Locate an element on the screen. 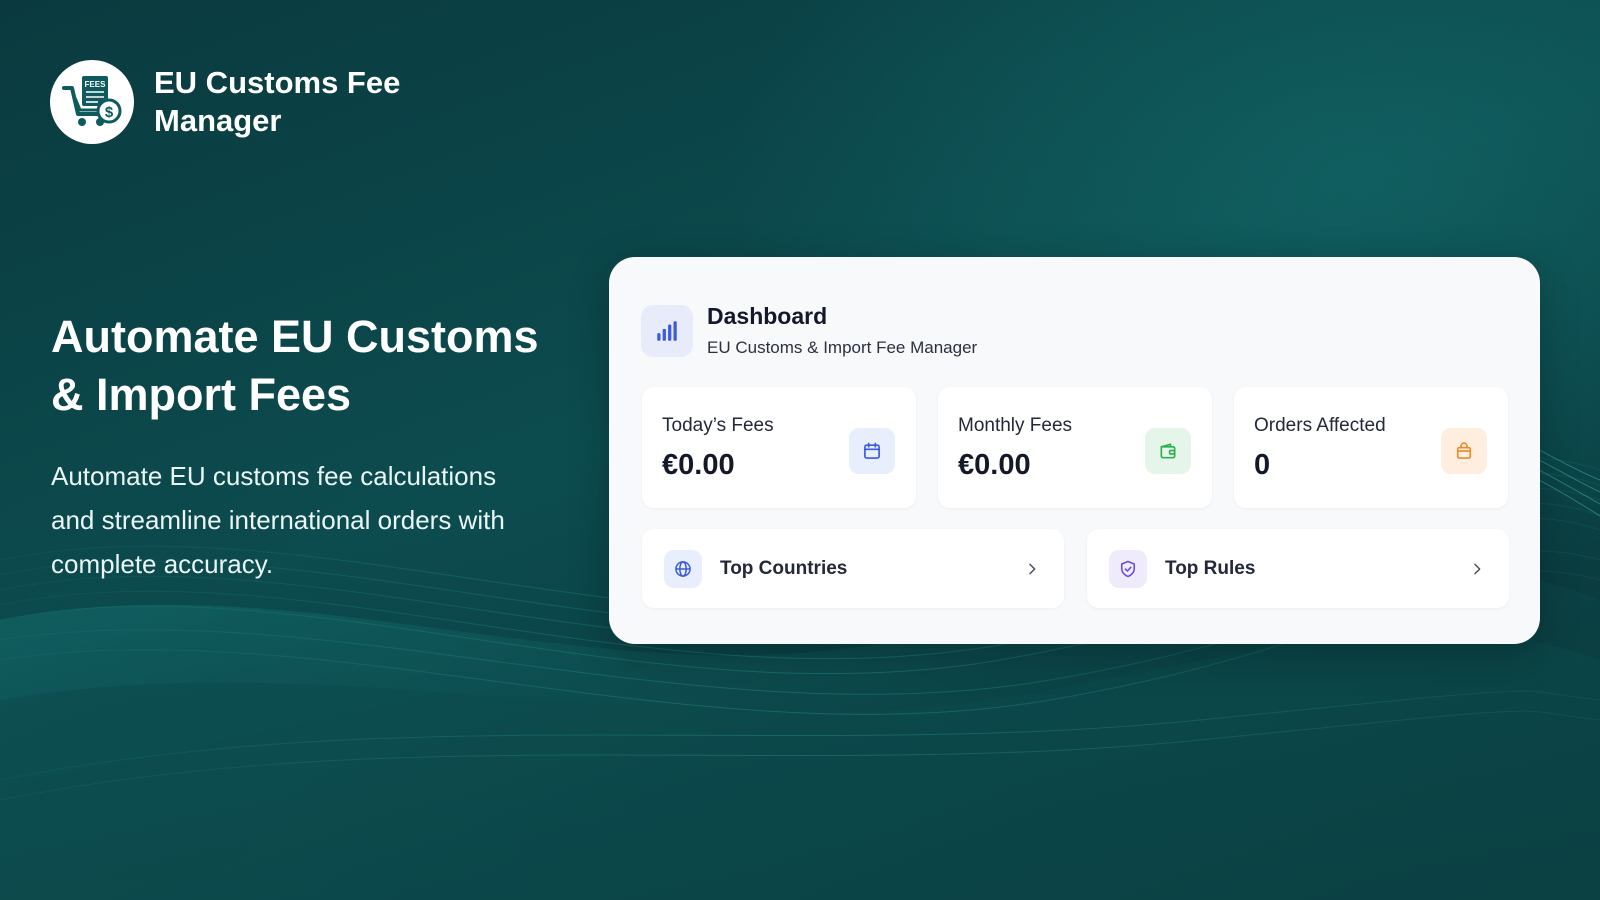 The height and width of the screenshot is (900, 1600). cart-fees-dollar-icon: FEES $ is located at coordinates (92, 102).